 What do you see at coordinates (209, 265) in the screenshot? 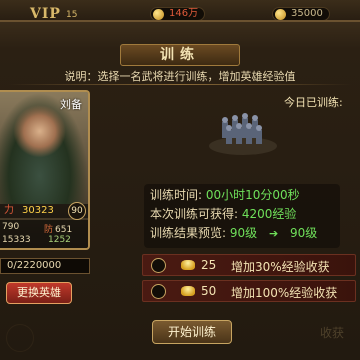
I see `option-cost: 25` at bounding box center [209, 265].